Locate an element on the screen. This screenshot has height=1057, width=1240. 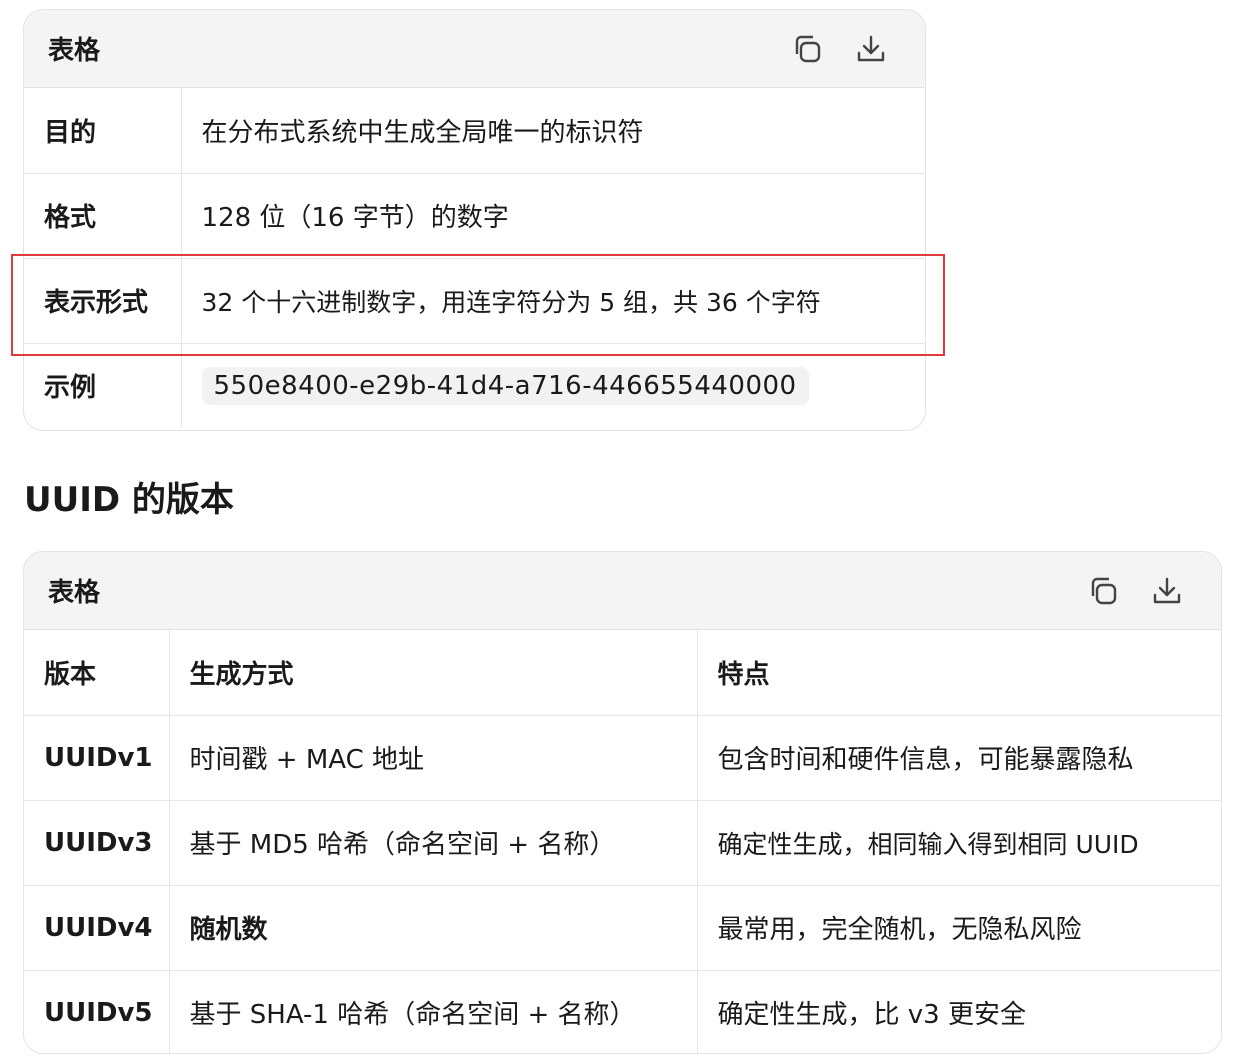
table-row: 表示形式 32 个十六进制数字，用连字符分为 5 组，共 36 个字符 is located at coordinates (474, 301).